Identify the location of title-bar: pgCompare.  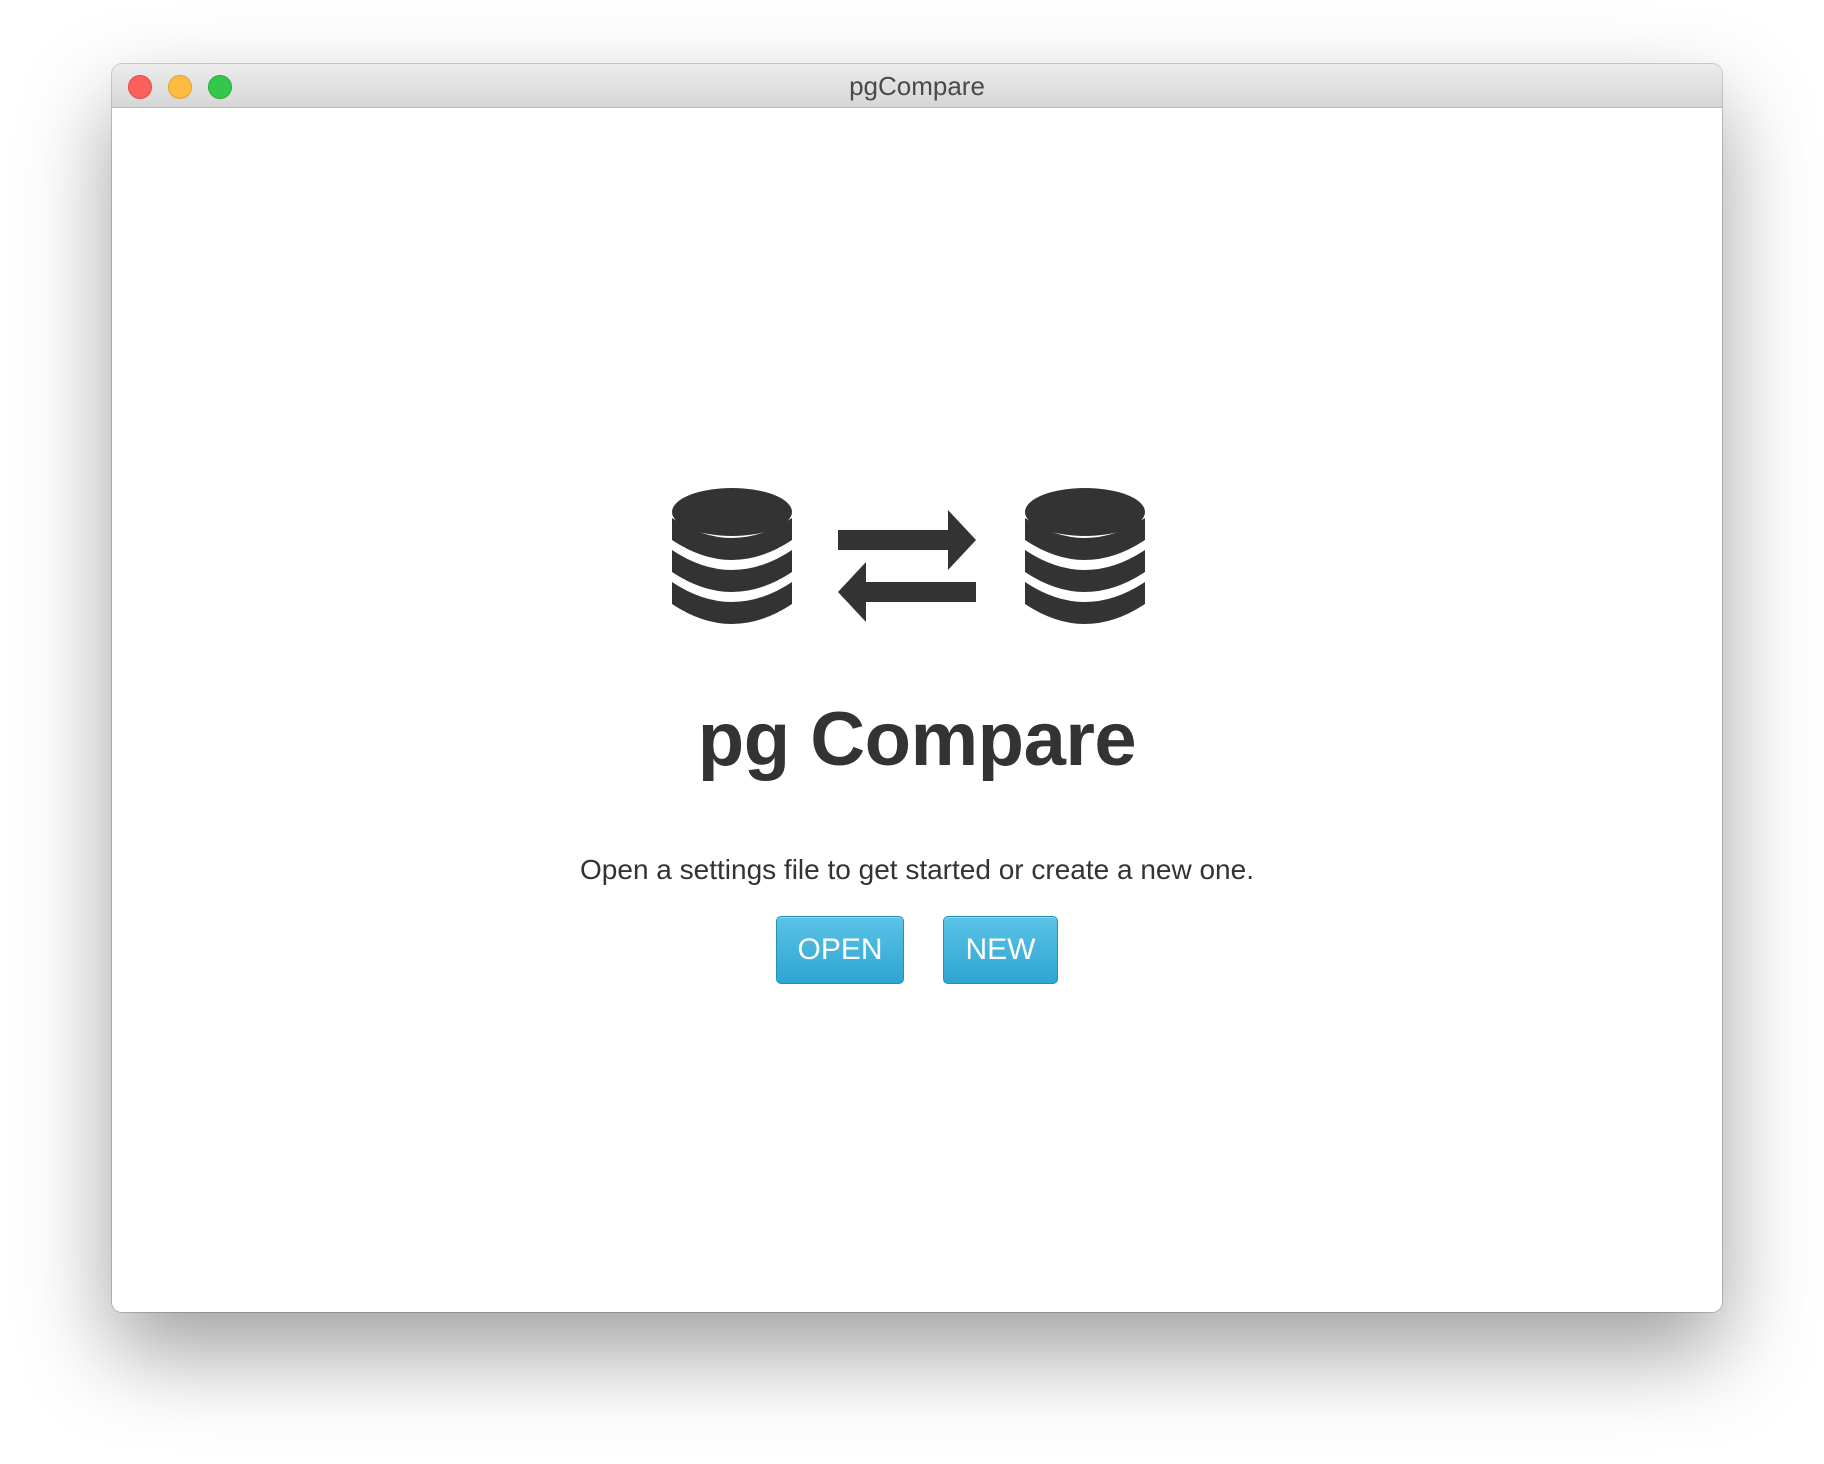
(917, 86).